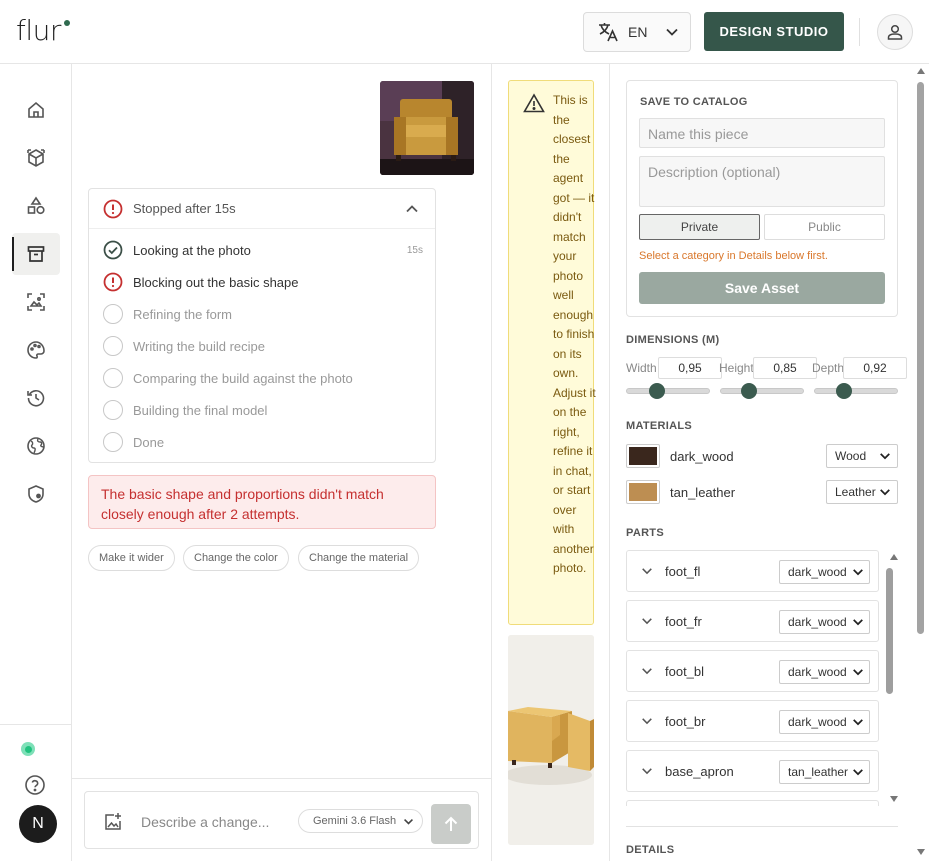 The image size is (929, 861). What do you see at coordinates (752, 771) in the screenshot?
I see `part-row: base_apron tan_leather` at bounding box center [752, 771].